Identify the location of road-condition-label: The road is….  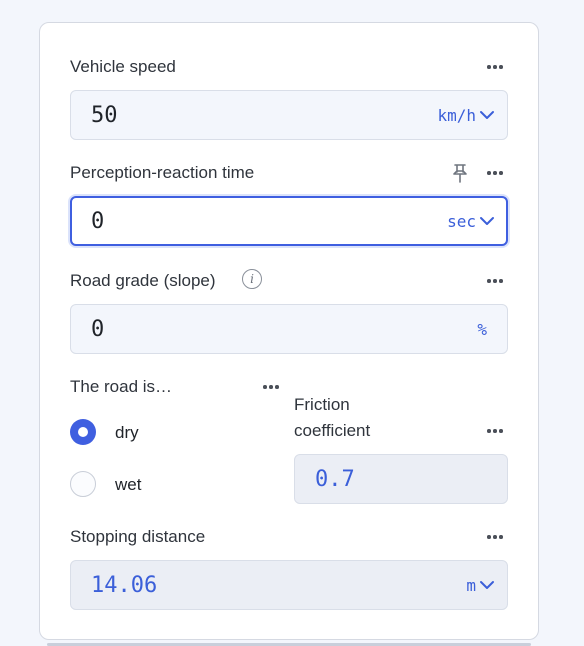
(121, 386).